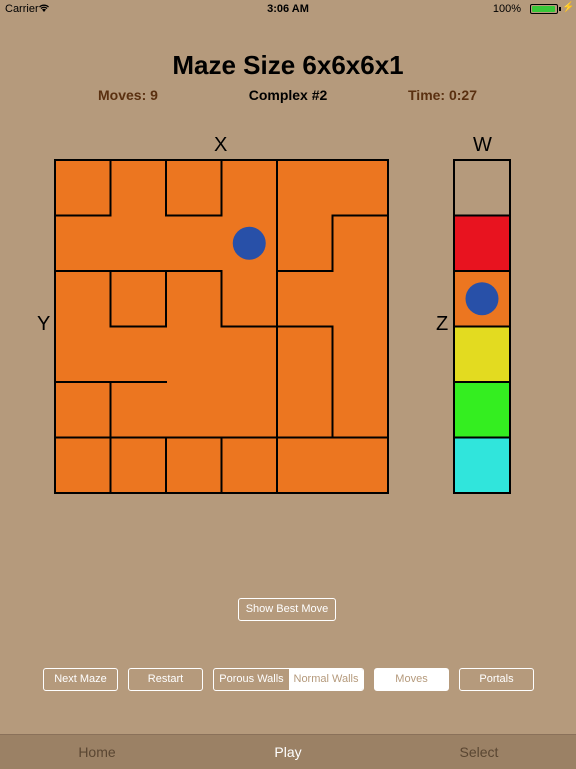 This screenshot has height=769, width=576. I want to click on battery-percent: 100%, so click(506, 9).